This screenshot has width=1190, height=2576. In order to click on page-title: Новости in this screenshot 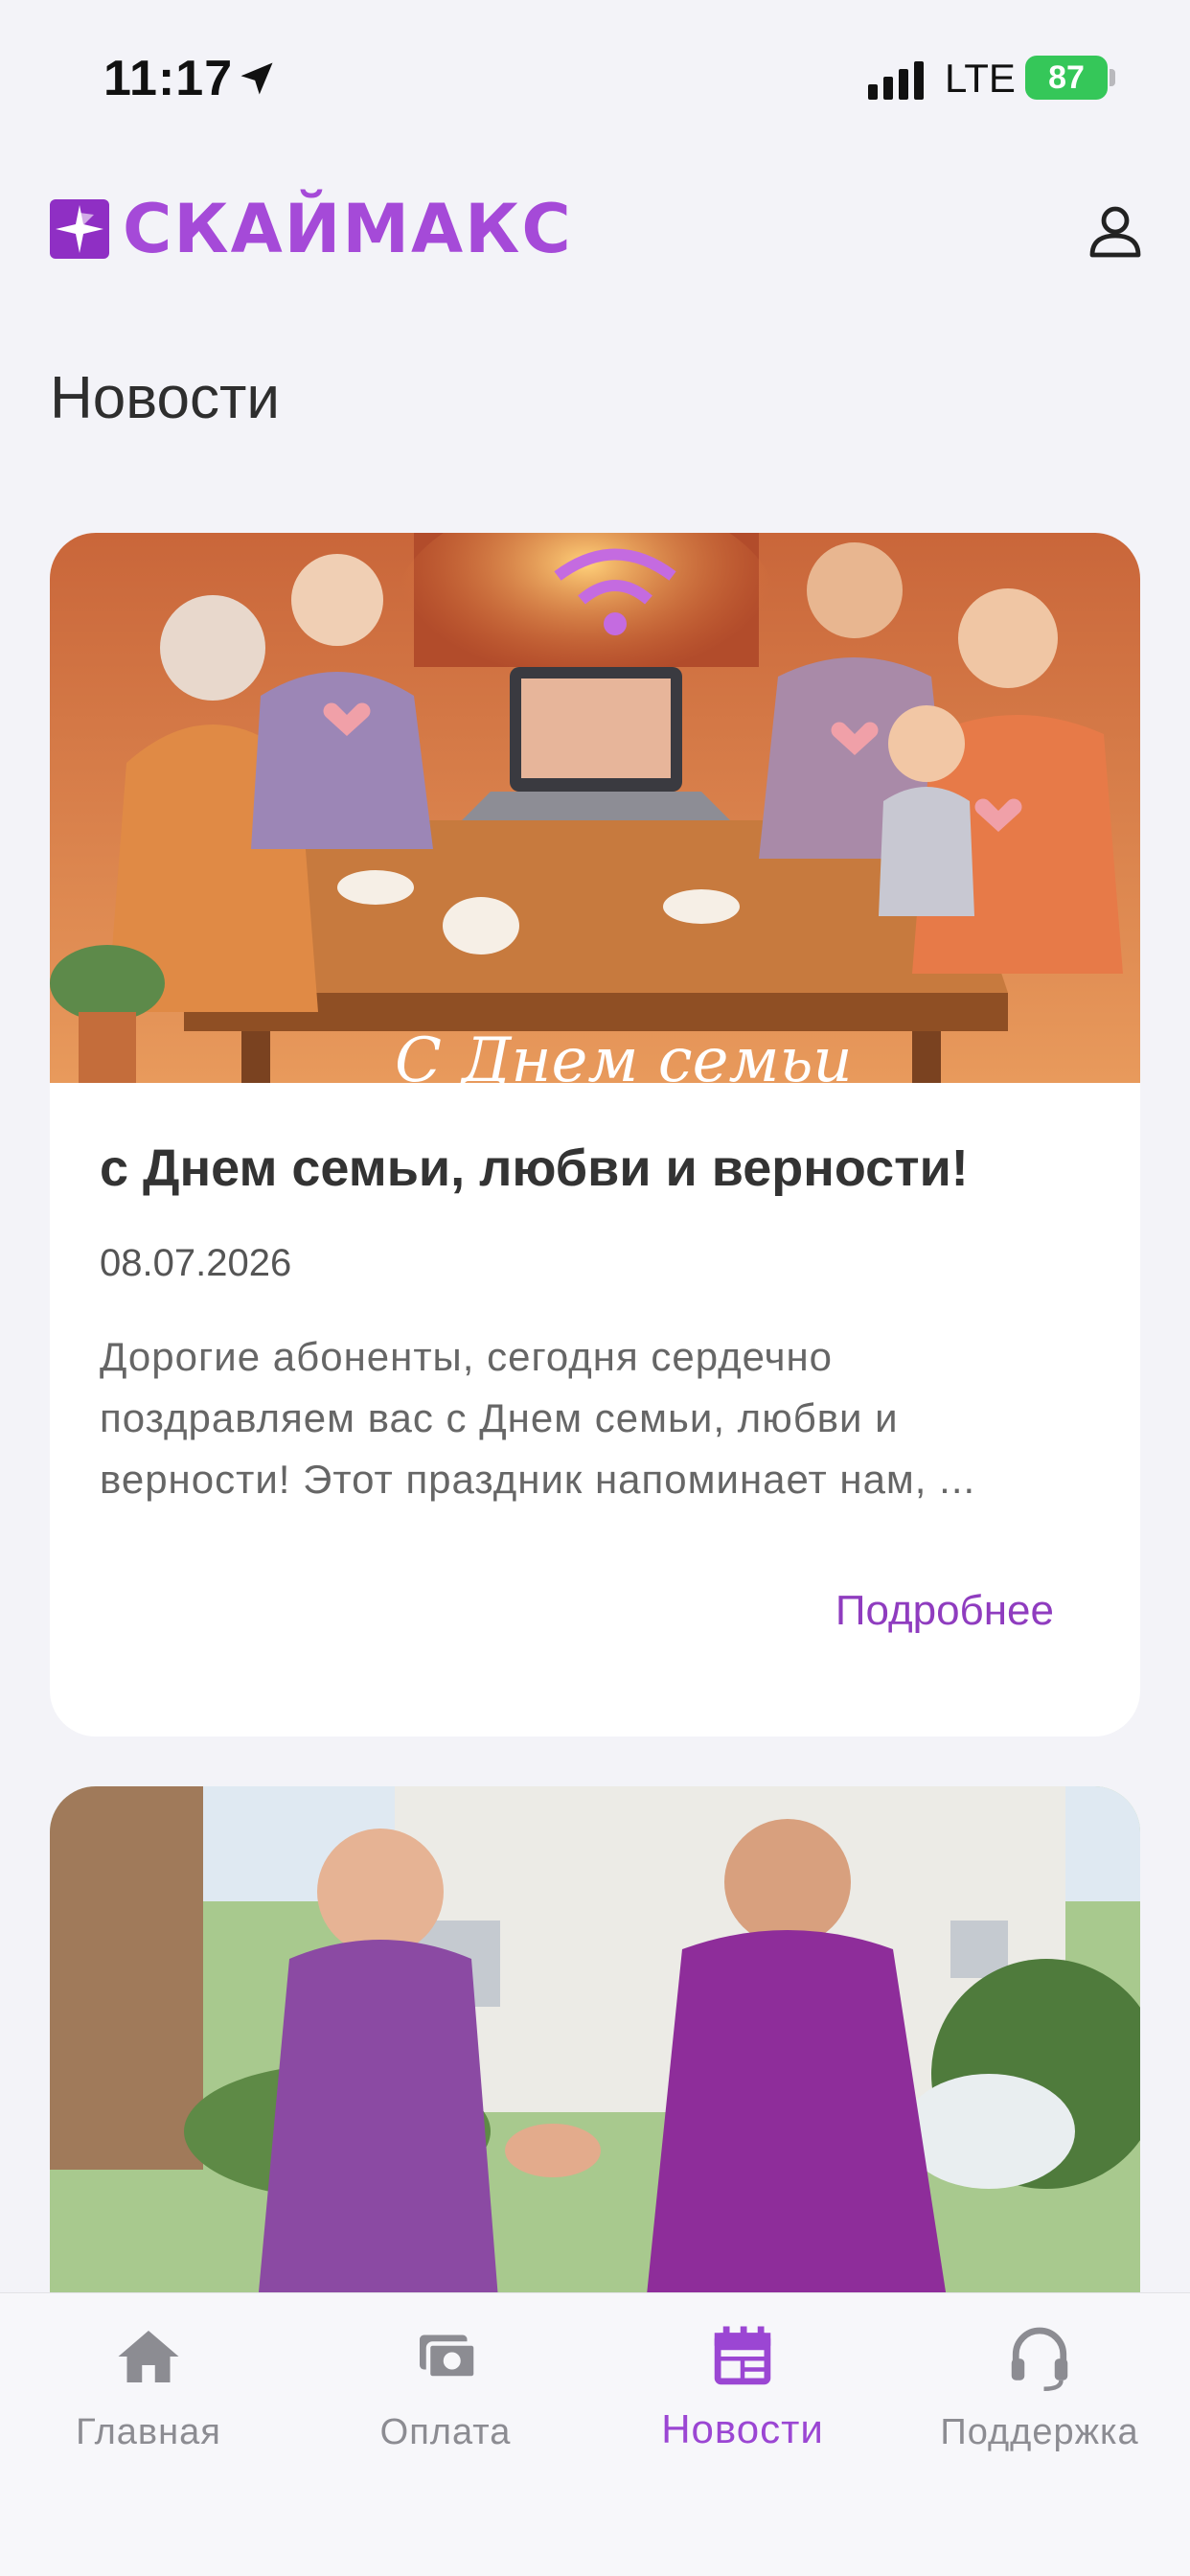, I will do `click(166, 398)`.